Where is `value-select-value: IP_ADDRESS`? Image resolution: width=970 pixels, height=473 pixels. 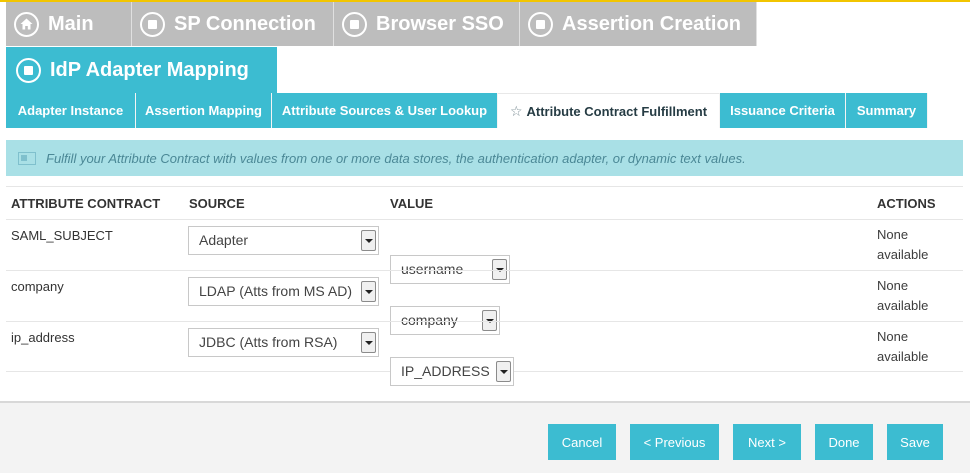 value-select-value: IP_ADDRESS is located at coordinates (445, 371).